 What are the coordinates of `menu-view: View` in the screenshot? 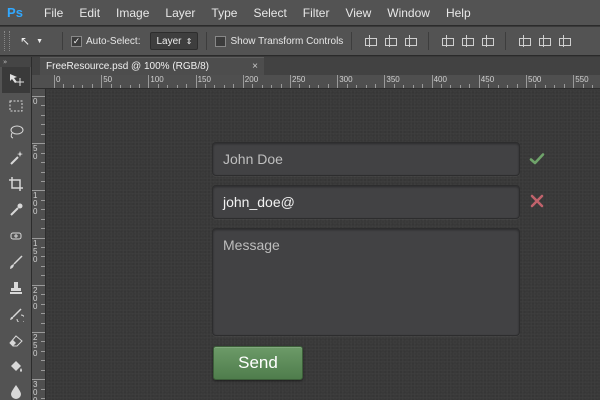 It's located at (358, 13).